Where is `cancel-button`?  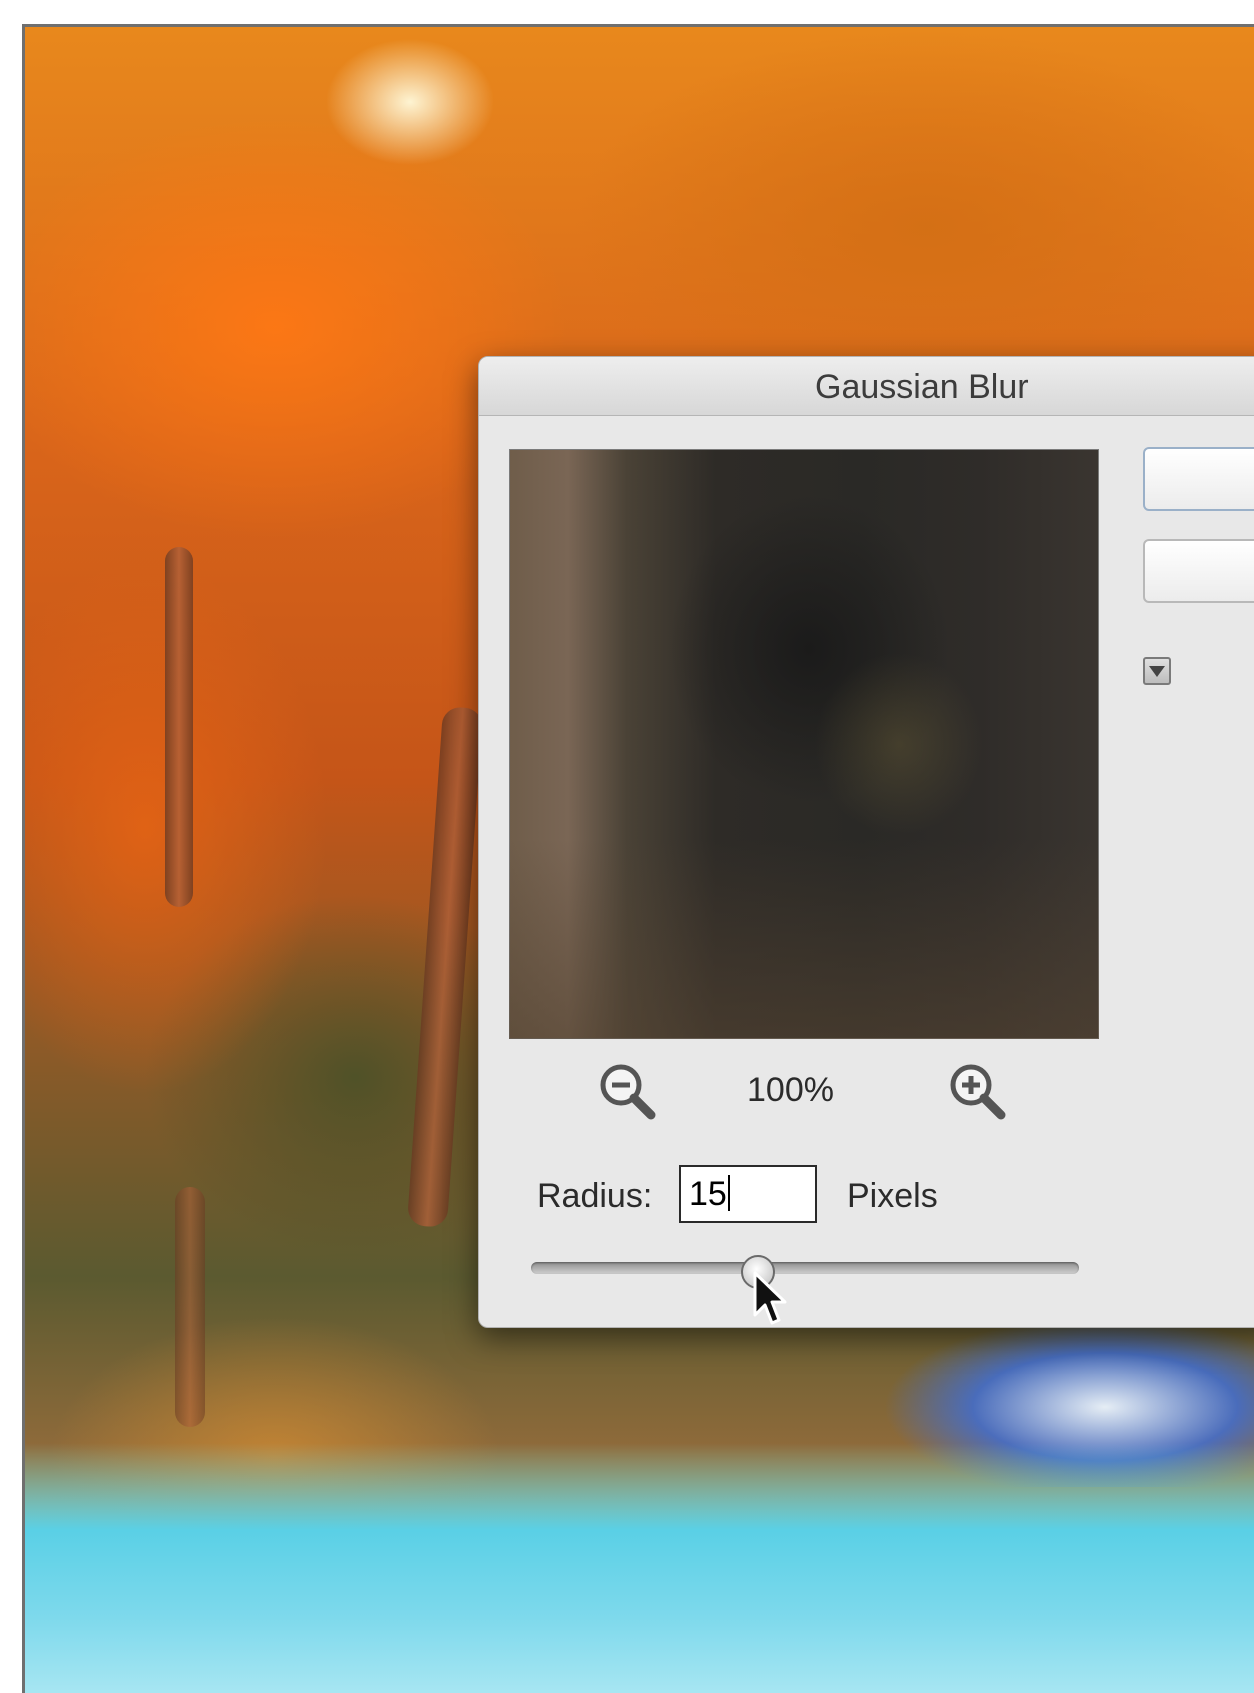 cancel-button is located at coordinates (1198, 571).